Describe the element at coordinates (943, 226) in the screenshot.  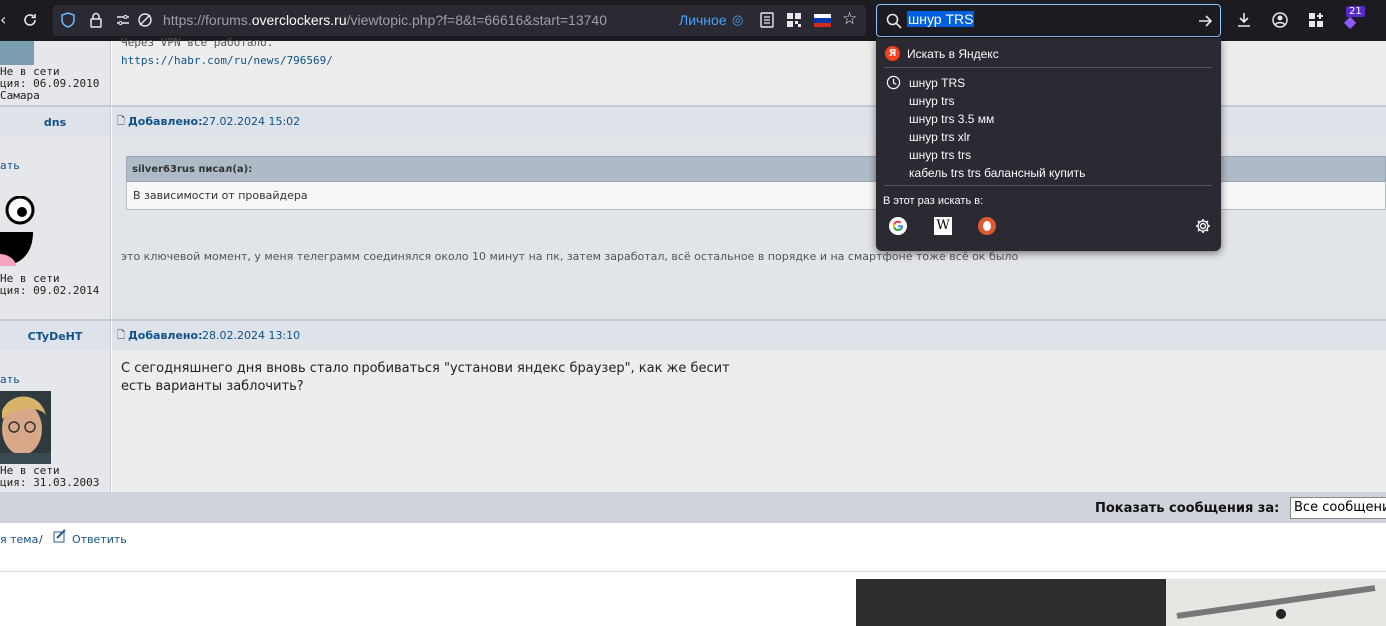
I see `wikipedia-icon: W` at that location.